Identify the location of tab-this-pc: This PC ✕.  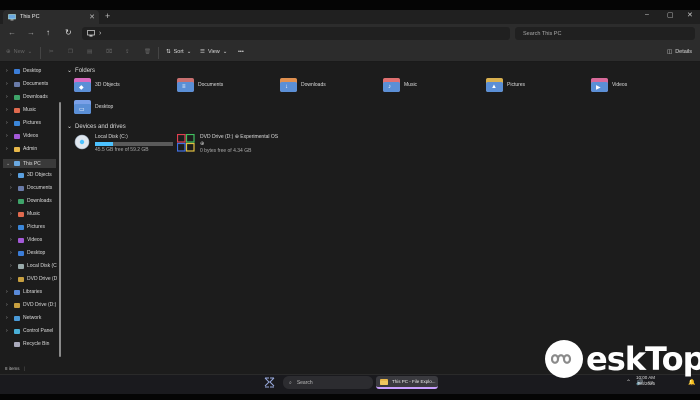
(51, 17).